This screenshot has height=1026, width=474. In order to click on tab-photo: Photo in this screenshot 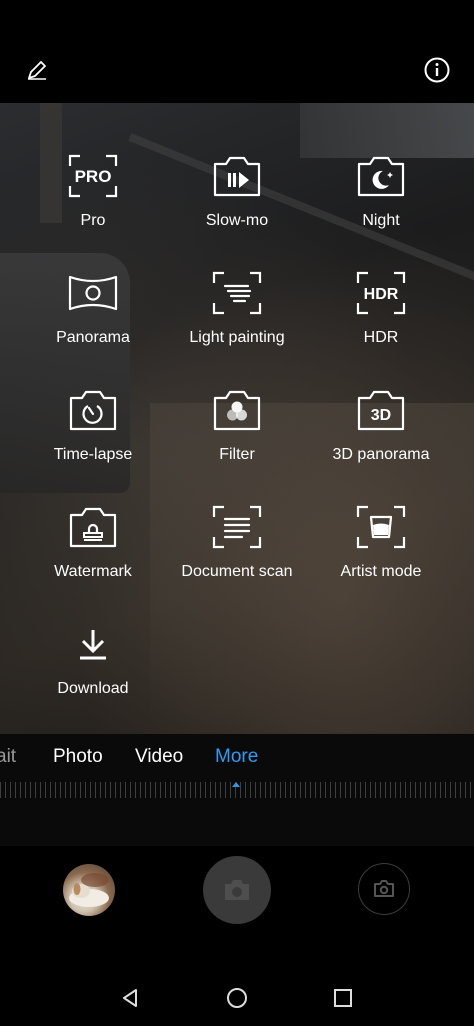, I will do `click(78, 757)`.